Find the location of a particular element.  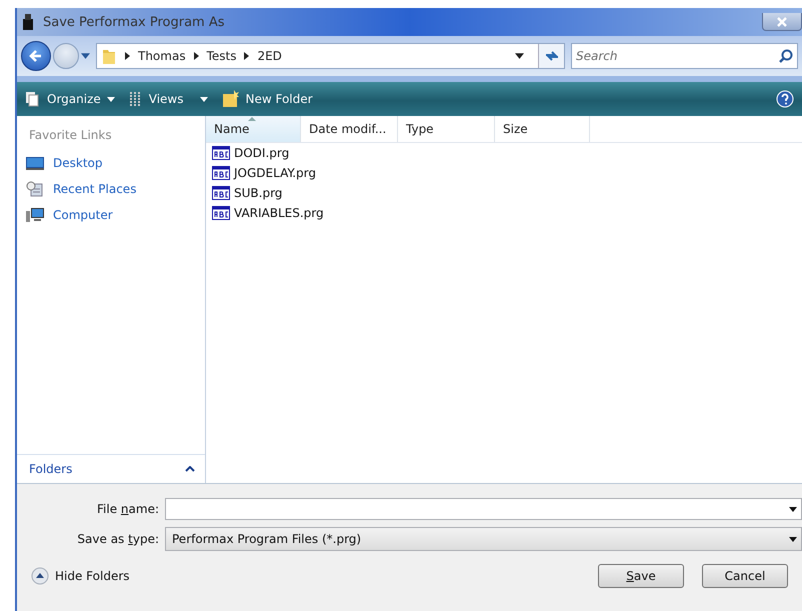

computer-icon is located at coordinates (35, 215).